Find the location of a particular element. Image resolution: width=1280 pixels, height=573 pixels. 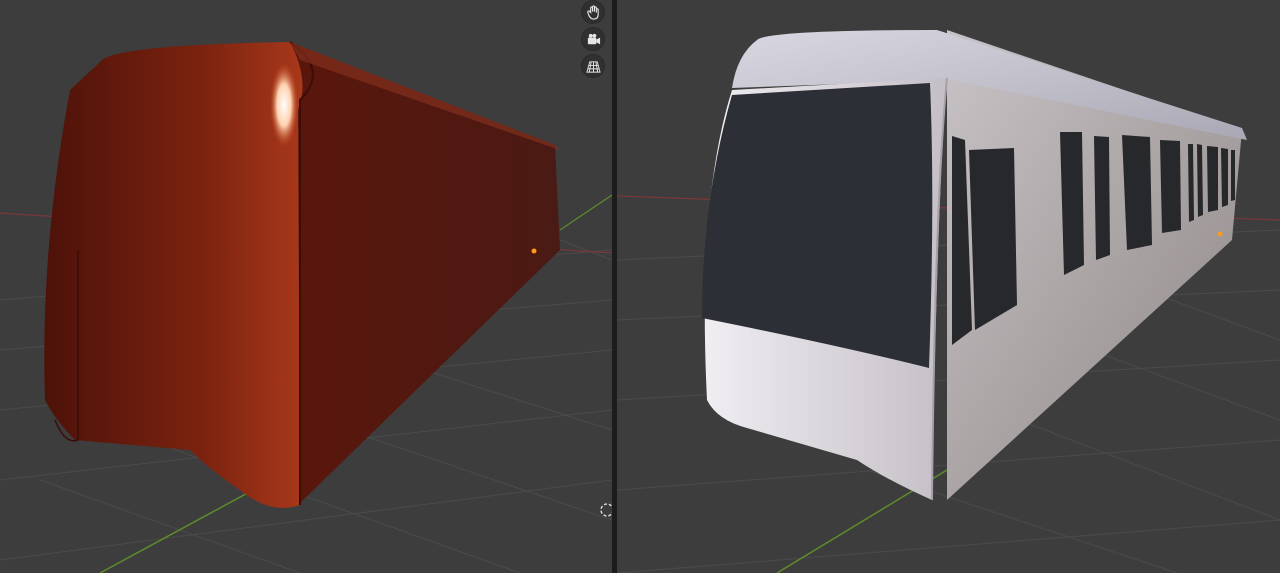

navigation-gizmos is located at coordinates (593, 39).